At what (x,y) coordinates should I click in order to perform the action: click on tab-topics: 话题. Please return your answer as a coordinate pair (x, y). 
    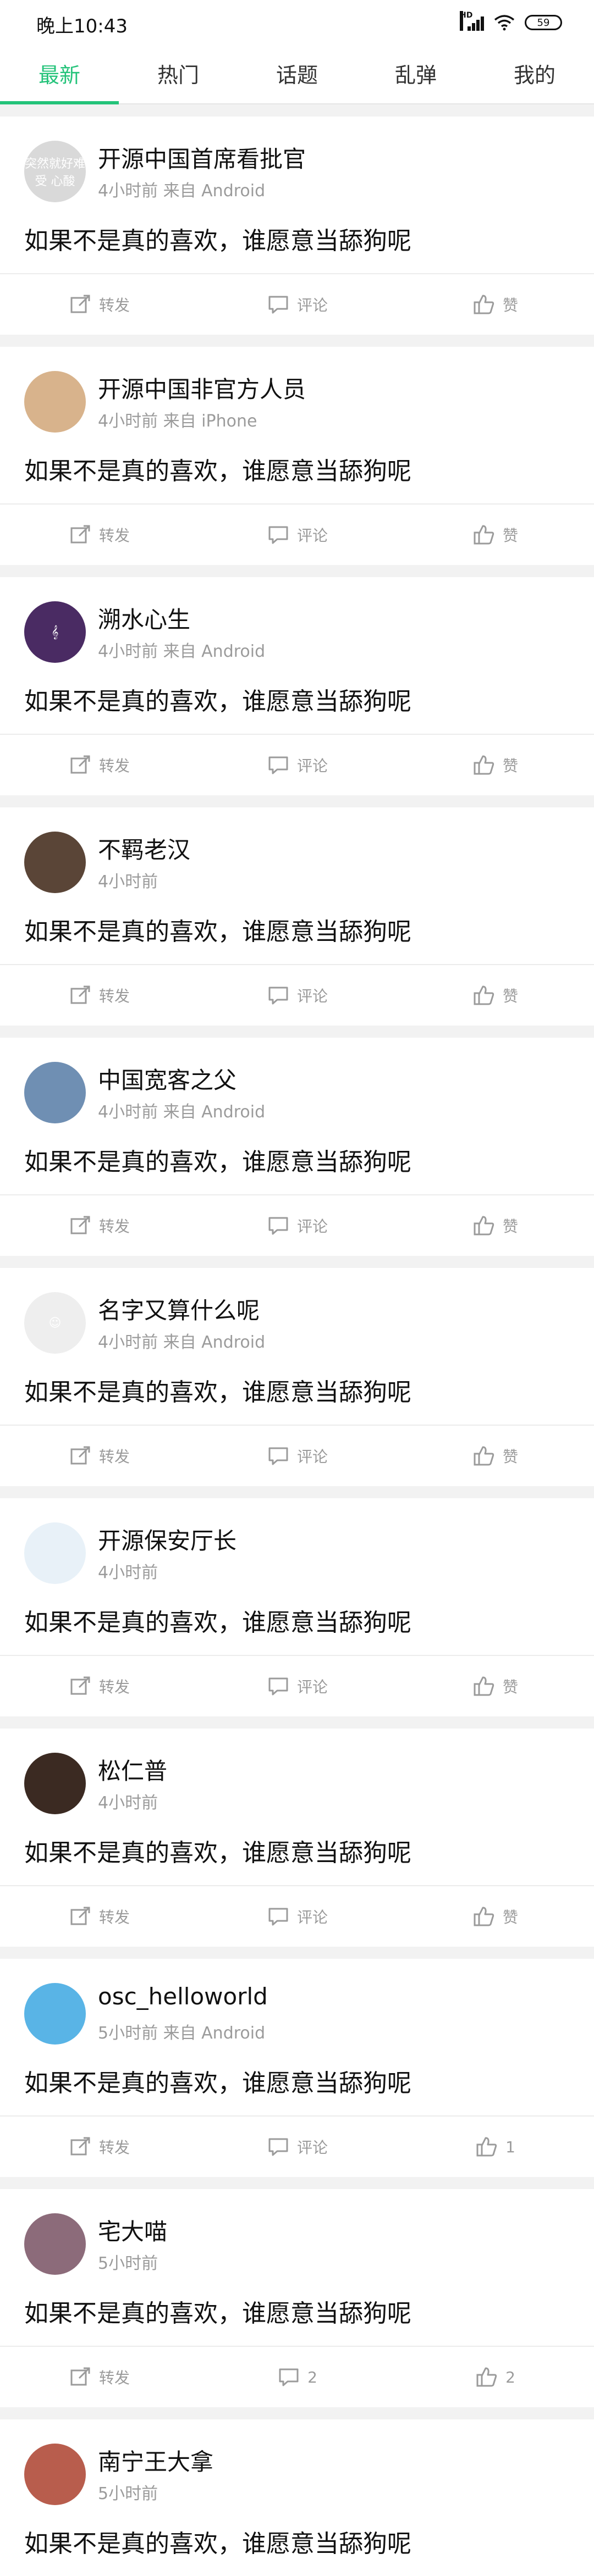
    Looking at the image, I should click on (297, 77).